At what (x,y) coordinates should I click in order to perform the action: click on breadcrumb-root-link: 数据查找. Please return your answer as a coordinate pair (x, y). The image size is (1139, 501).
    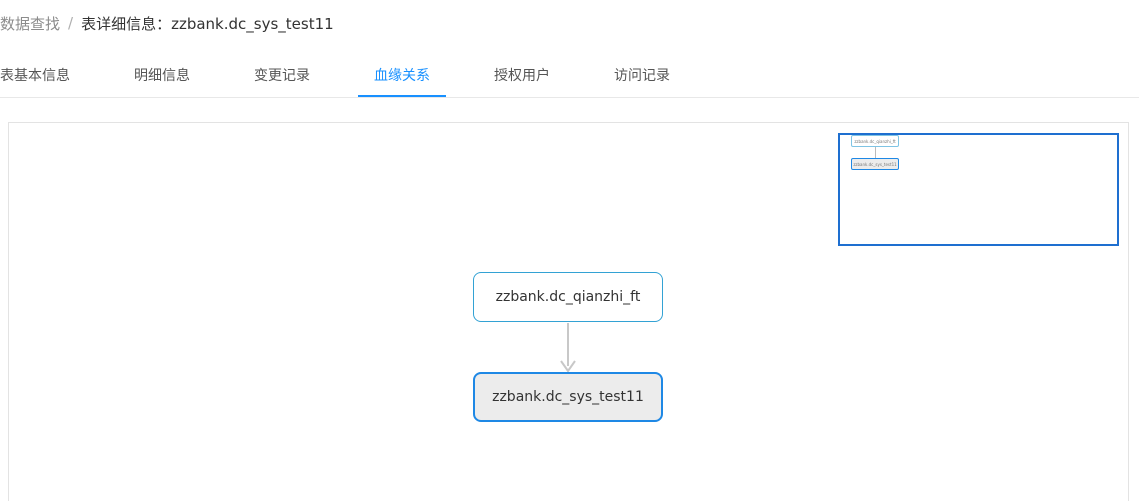
    Looking at the image, I should click on (30, 23).